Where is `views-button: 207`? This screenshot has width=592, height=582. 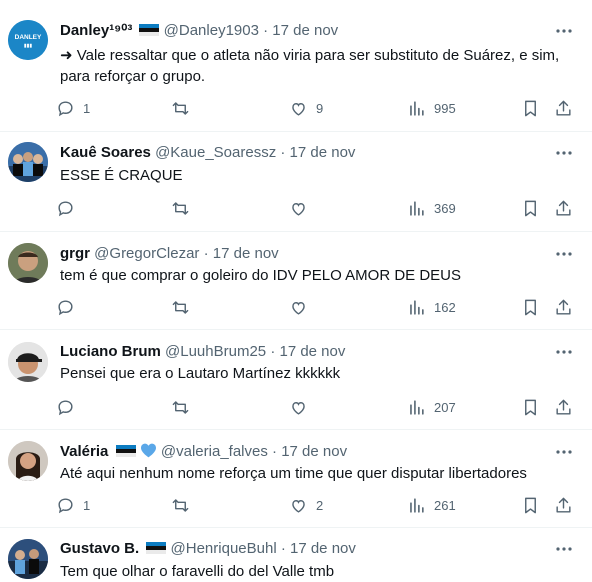
views-button: 207 is located at coordinates (431, 407).